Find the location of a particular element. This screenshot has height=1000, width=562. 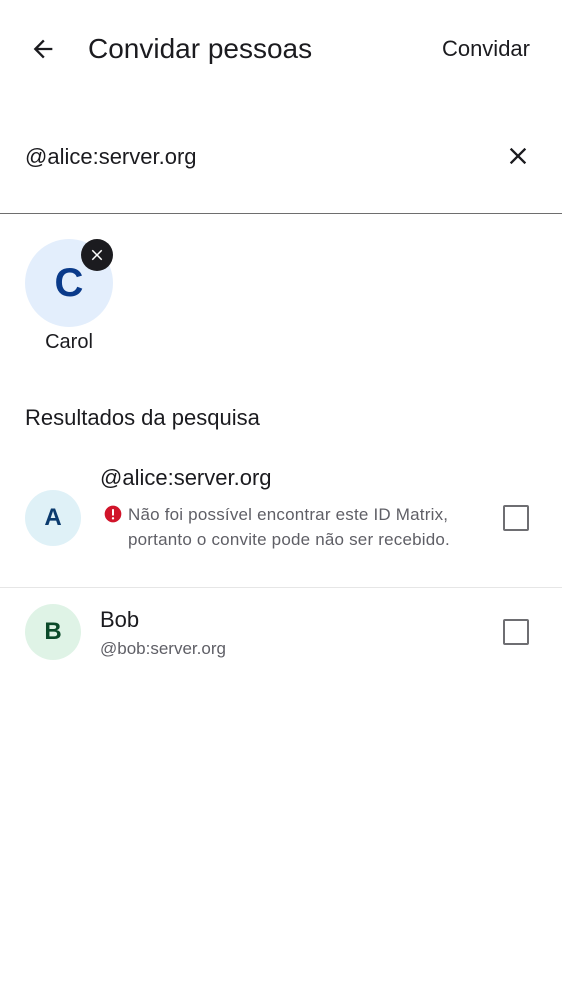

top-app-bar: Convidar pessoas Convidar is located at coordinates (281, 50).